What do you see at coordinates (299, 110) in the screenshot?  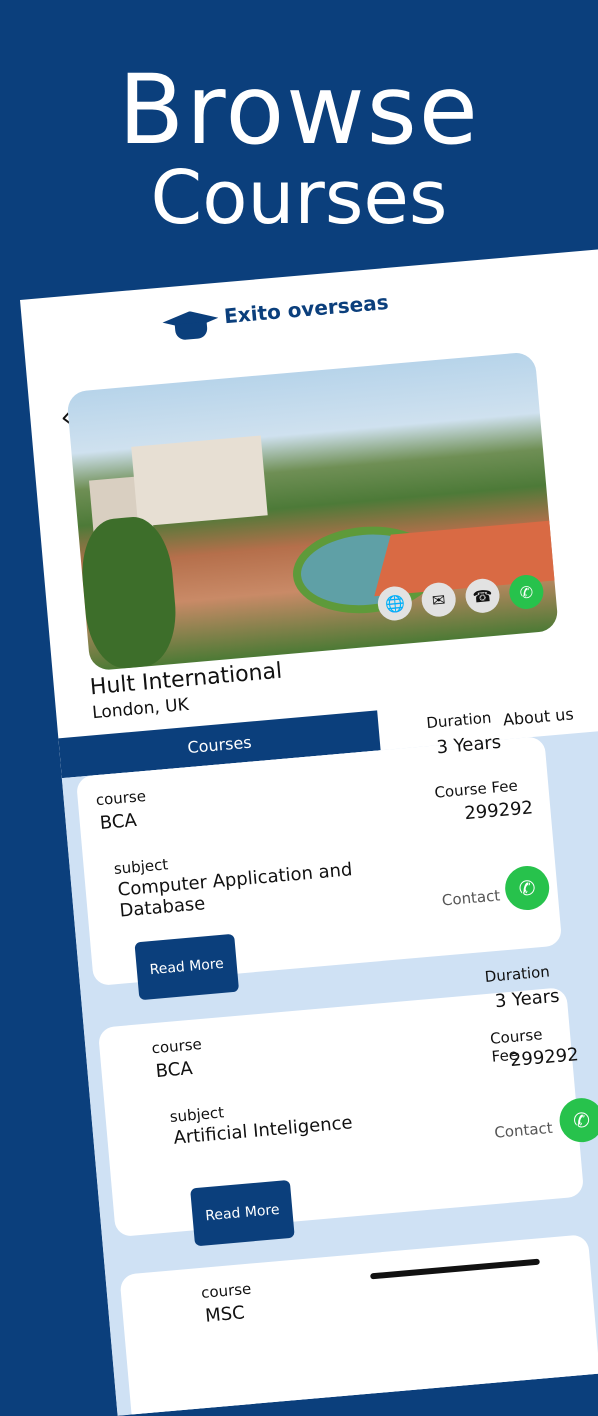 I see `hero-title-line1: Browse` at bounding box center [299, 110].